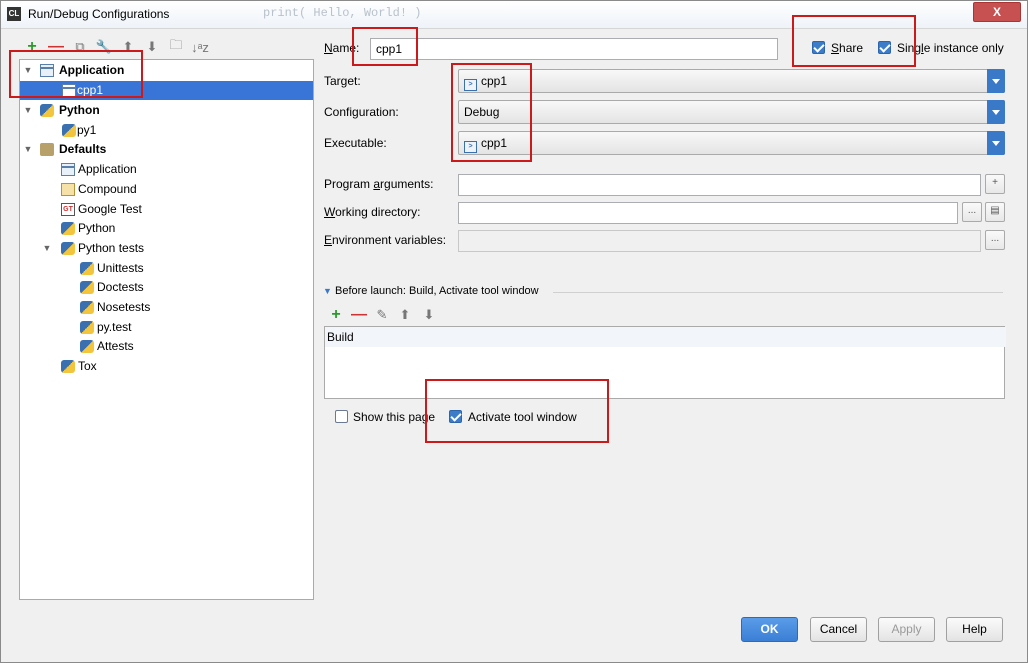 The image size is (1028, 663). Describe the element at coordinates (355, 143) in the screenshot. I see `executable-label: Executable:` at that location.